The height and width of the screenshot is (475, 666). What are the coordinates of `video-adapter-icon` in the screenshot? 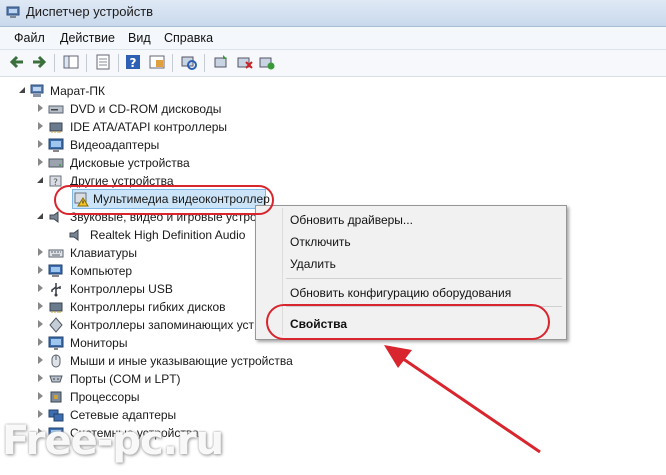 It's located at (56, 145).